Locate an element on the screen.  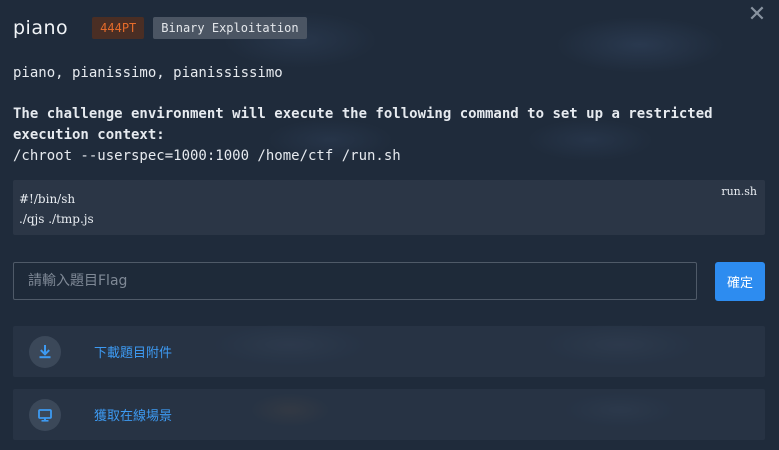
code-line: ./qjs ./tmp.js is located at coordinates (56, 219).